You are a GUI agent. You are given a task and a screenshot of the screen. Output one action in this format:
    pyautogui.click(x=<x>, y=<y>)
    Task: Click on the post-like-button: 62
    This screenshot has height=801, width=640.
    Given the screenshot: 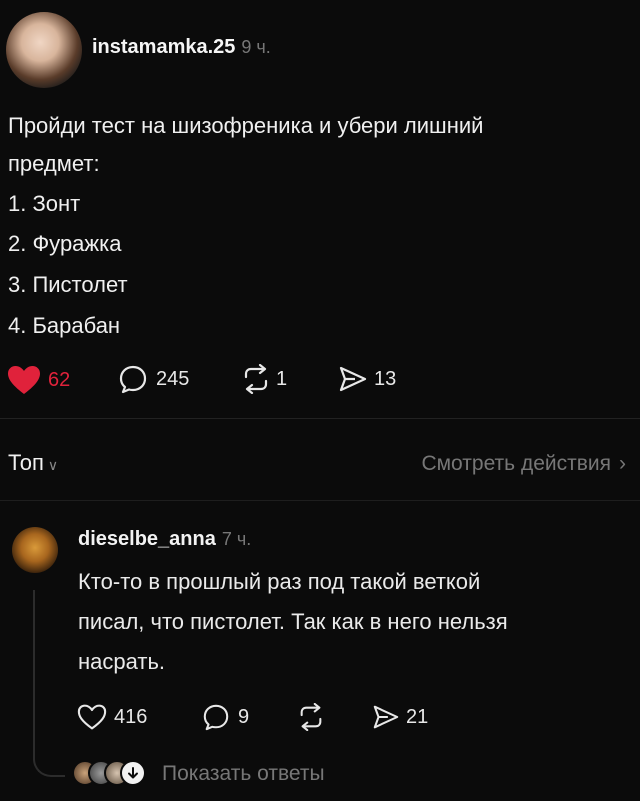 What is the action you would take?
    pyautogui.click(x=38, y=380)
    